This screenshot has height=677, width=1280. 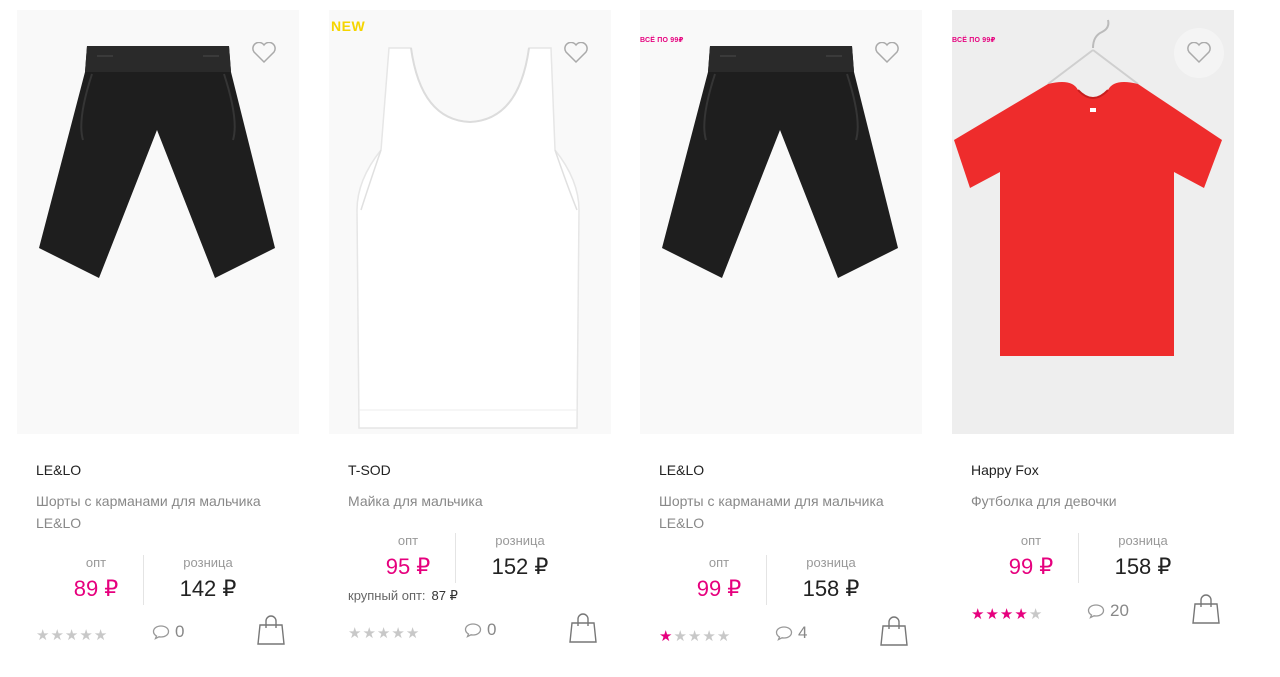 I want to click on product-title: Майка для мальчика, so click(x=478, y=501).